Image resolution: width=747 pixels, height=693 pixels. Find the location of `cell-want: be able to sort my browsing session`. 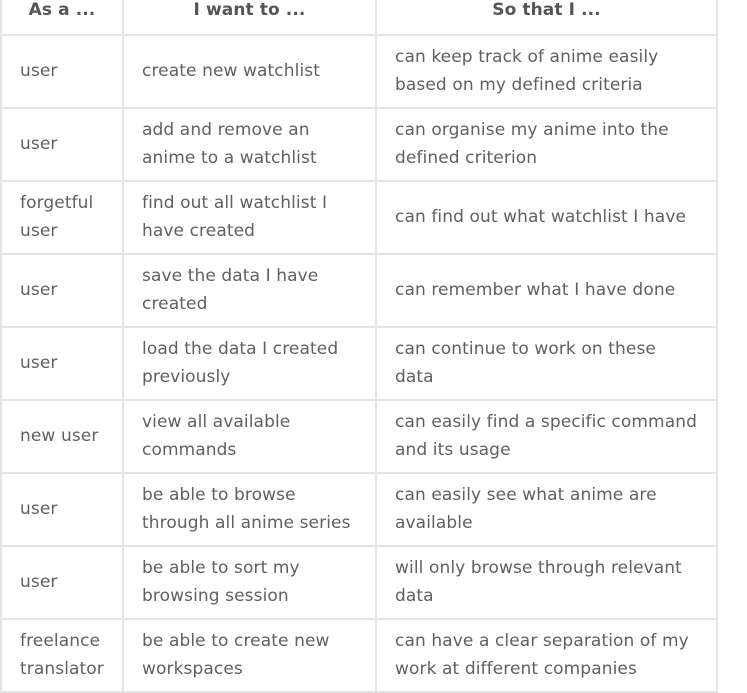

cell-want: be able to sort my browsing session is located at coordinates (249, 582).